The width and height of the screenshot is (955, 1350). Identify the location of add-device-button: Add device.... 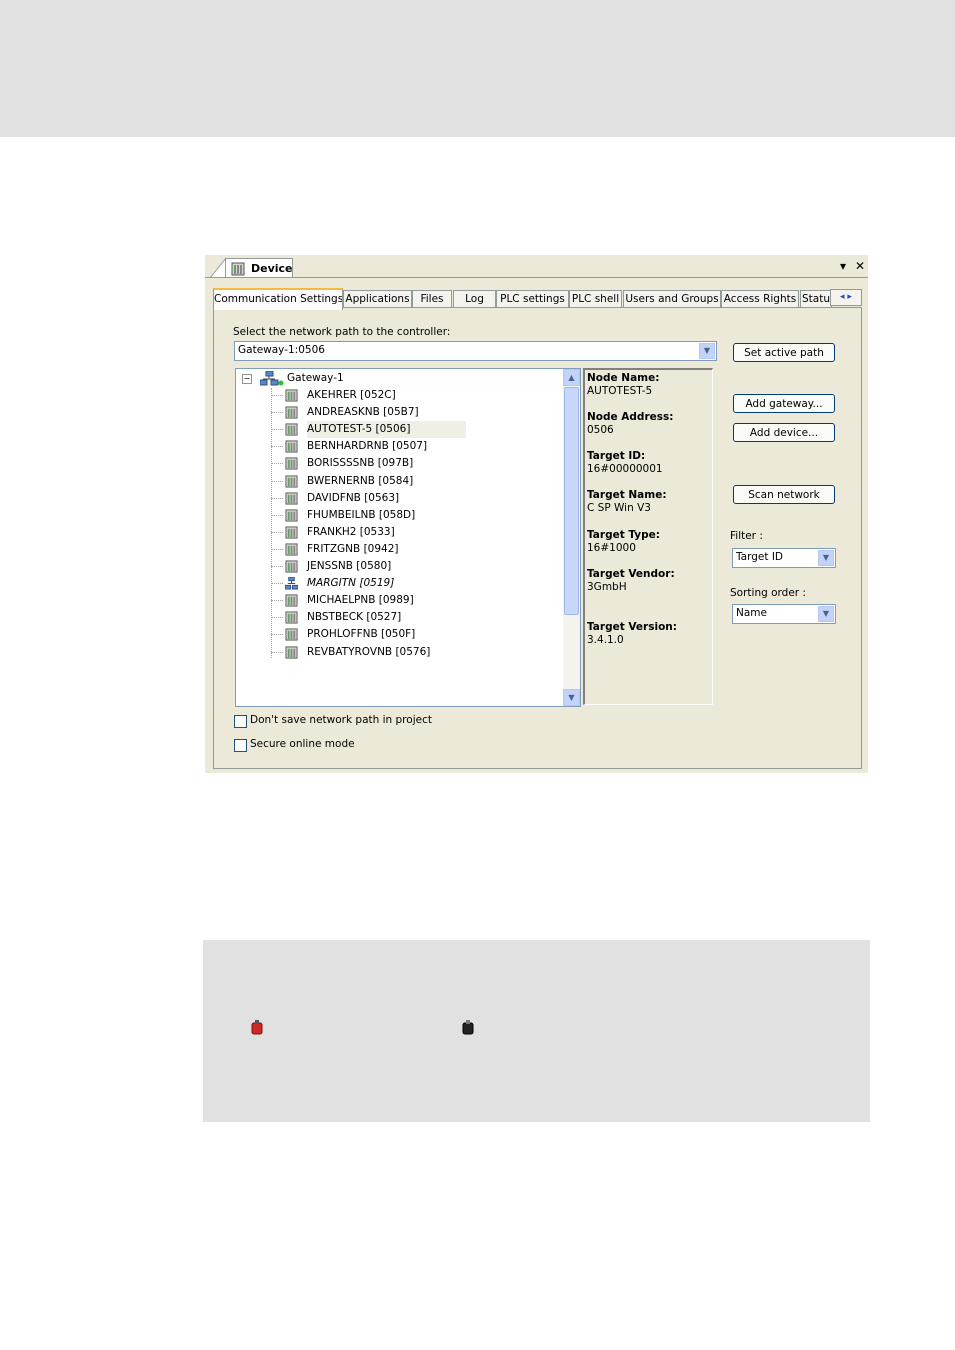
(784, 432).